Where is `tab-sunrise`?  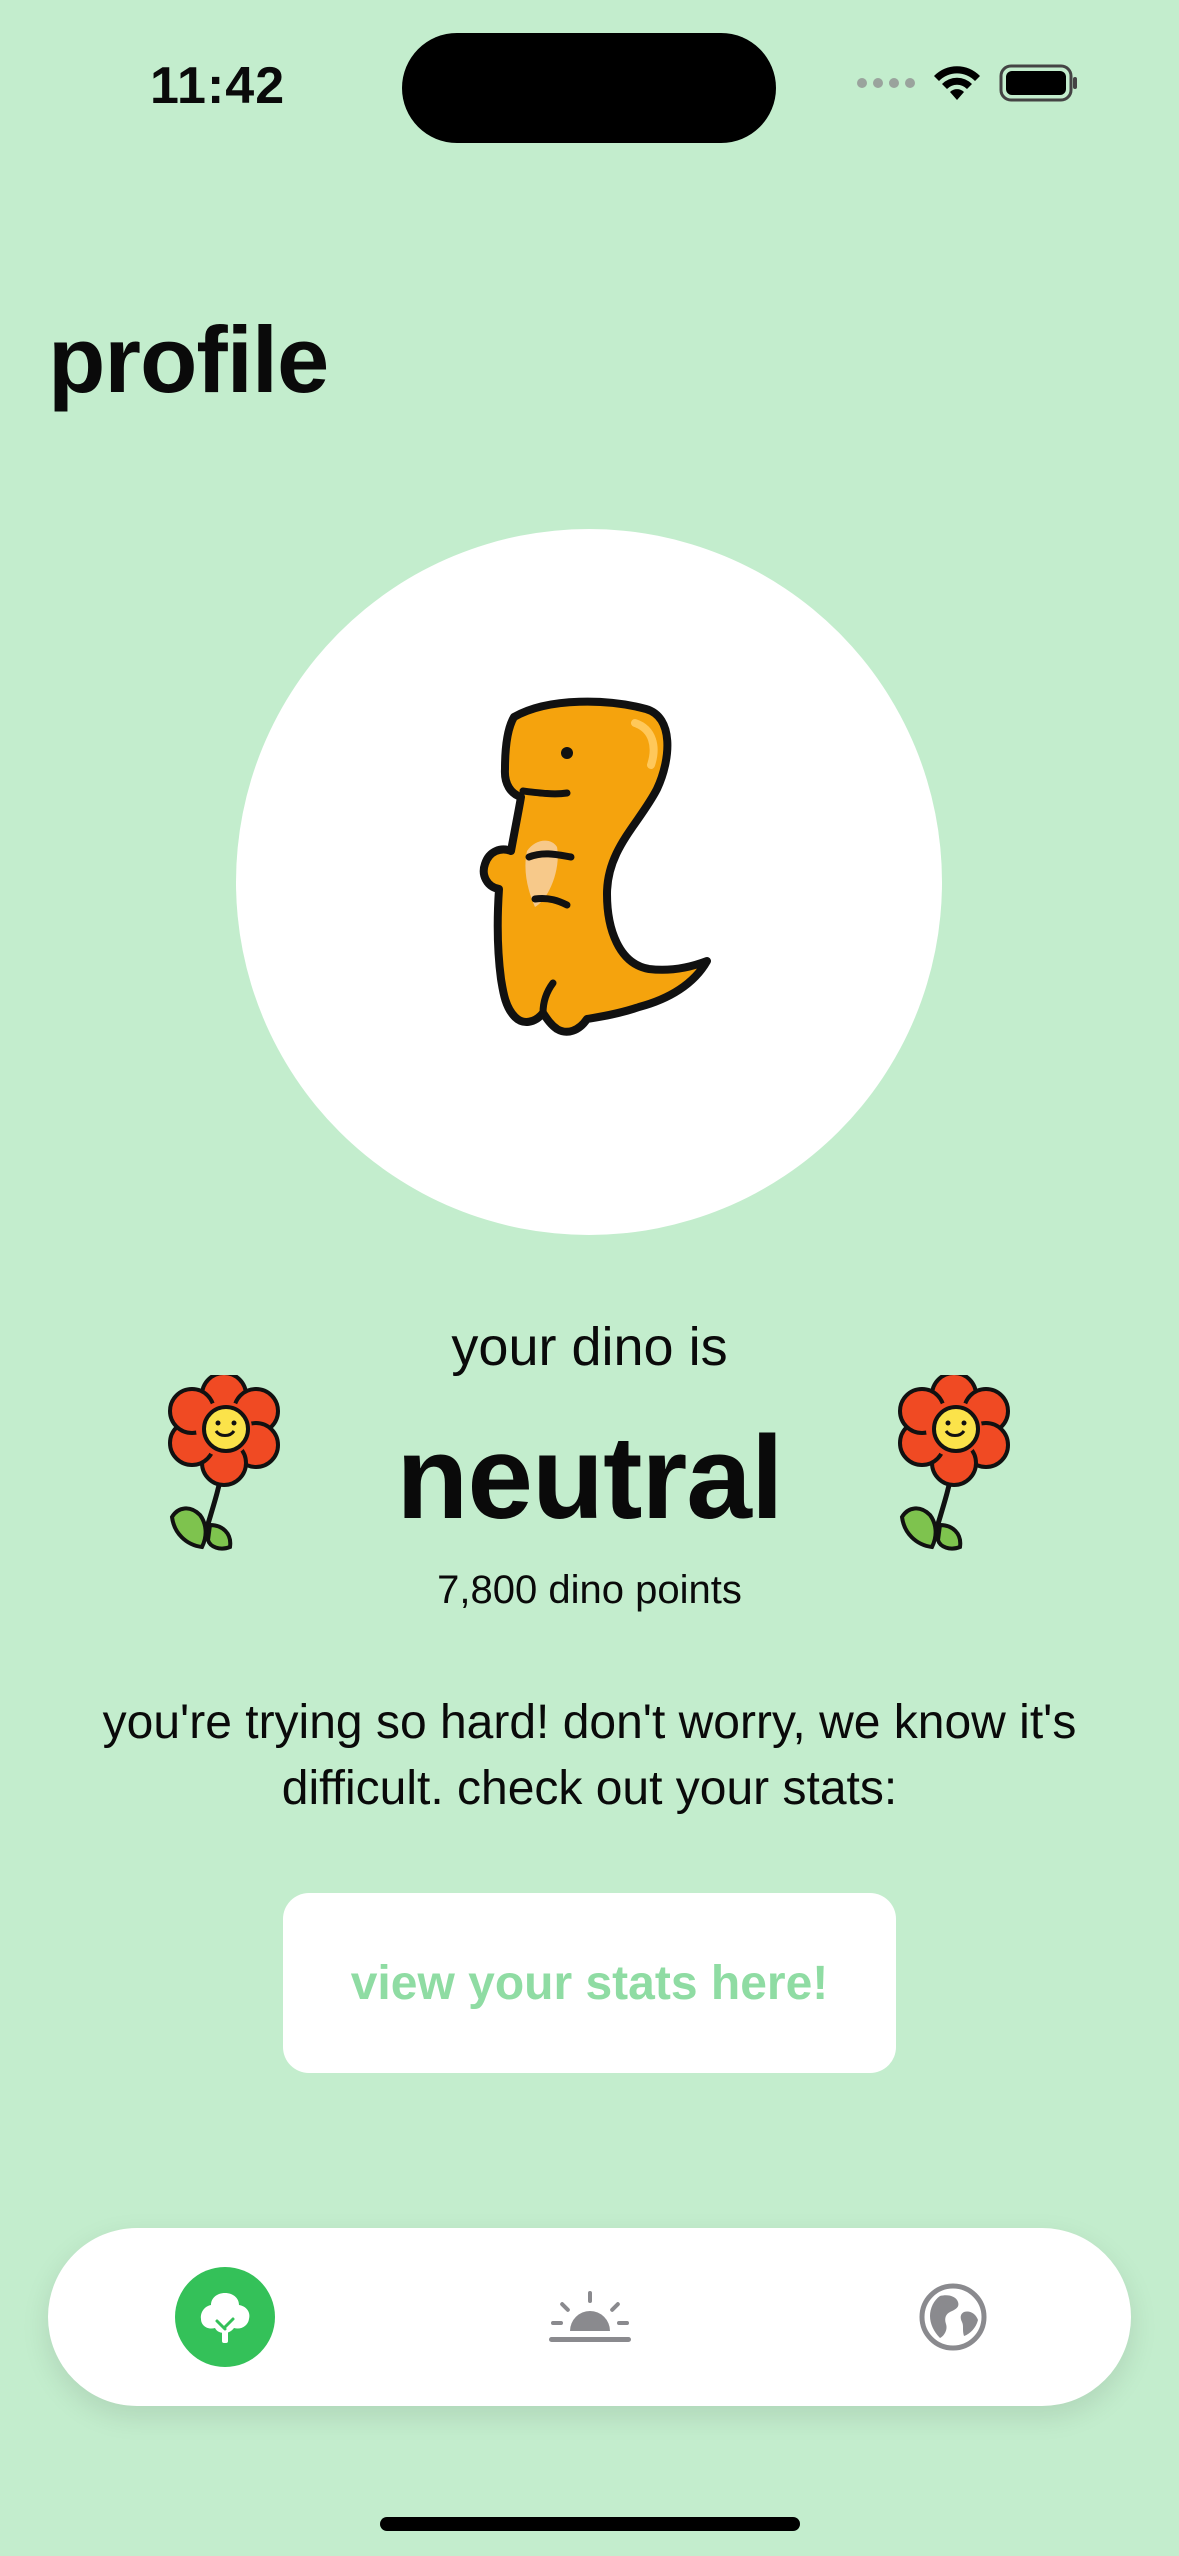
tab-sunrise is located at coordinates (590, 2317).